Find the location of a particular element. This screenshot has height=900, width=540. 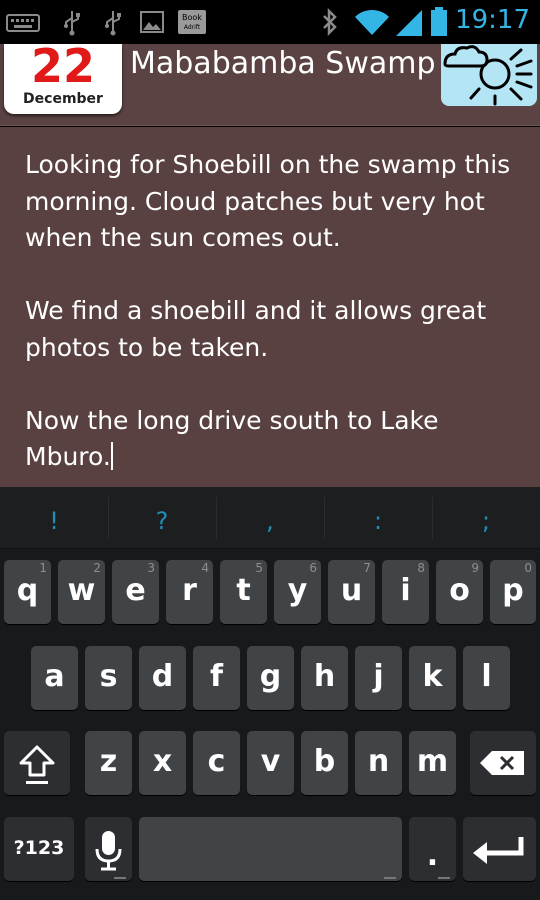

entry-header: 22 December Mababamba Swamp is located at coordinates (270, 85).